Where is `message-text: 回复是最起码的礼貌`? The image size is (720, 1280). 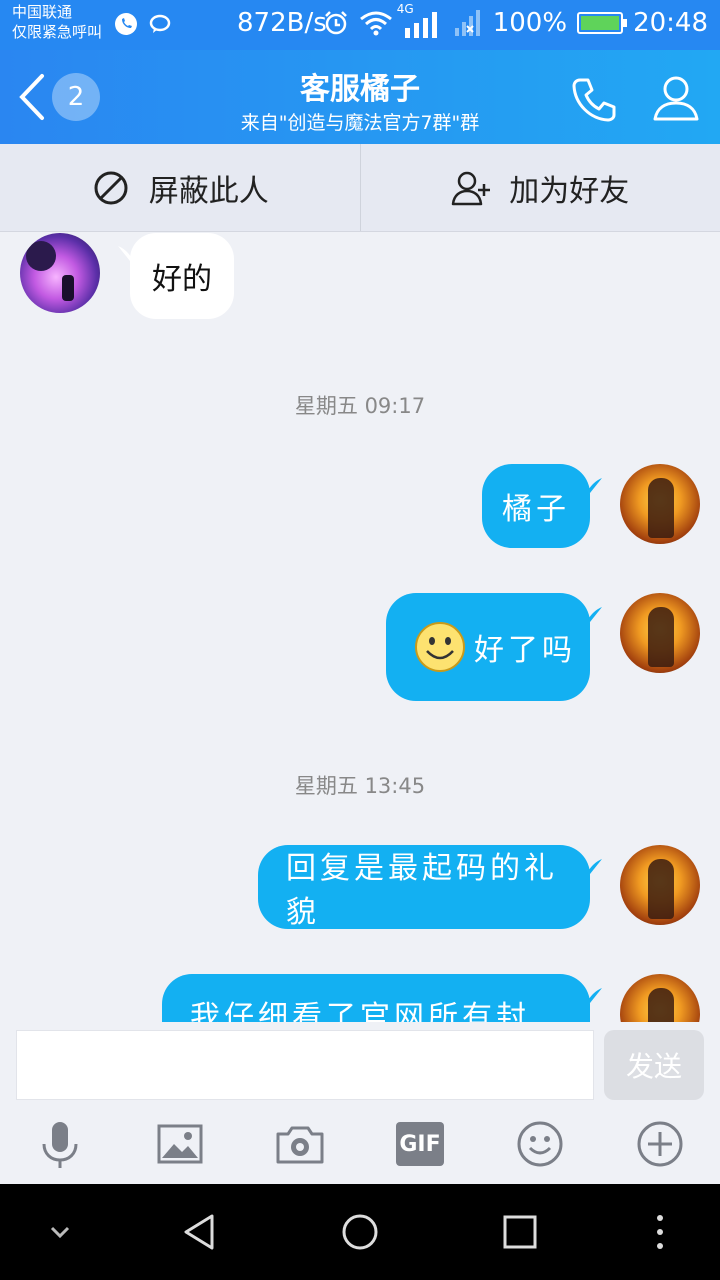
message-text: 回复是最起码的礼貌 is located at coordinates (422, 890).